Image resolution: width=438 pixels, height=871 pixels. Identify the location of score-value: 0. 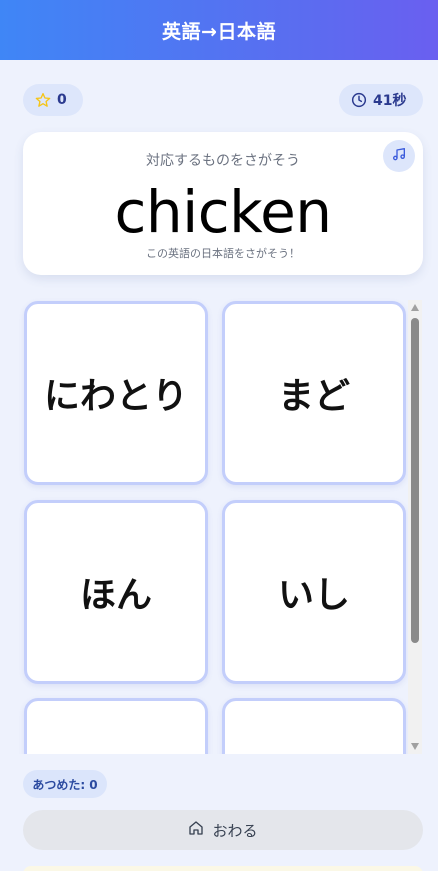
(62, 100).